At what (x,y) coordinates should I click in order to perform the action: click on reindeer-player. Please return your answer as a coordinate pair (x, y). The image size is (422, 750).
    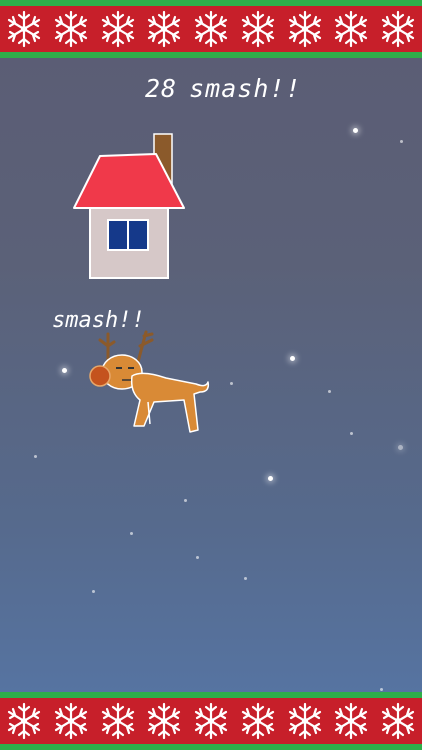
    Looking at the image, I should click on (151, 385).